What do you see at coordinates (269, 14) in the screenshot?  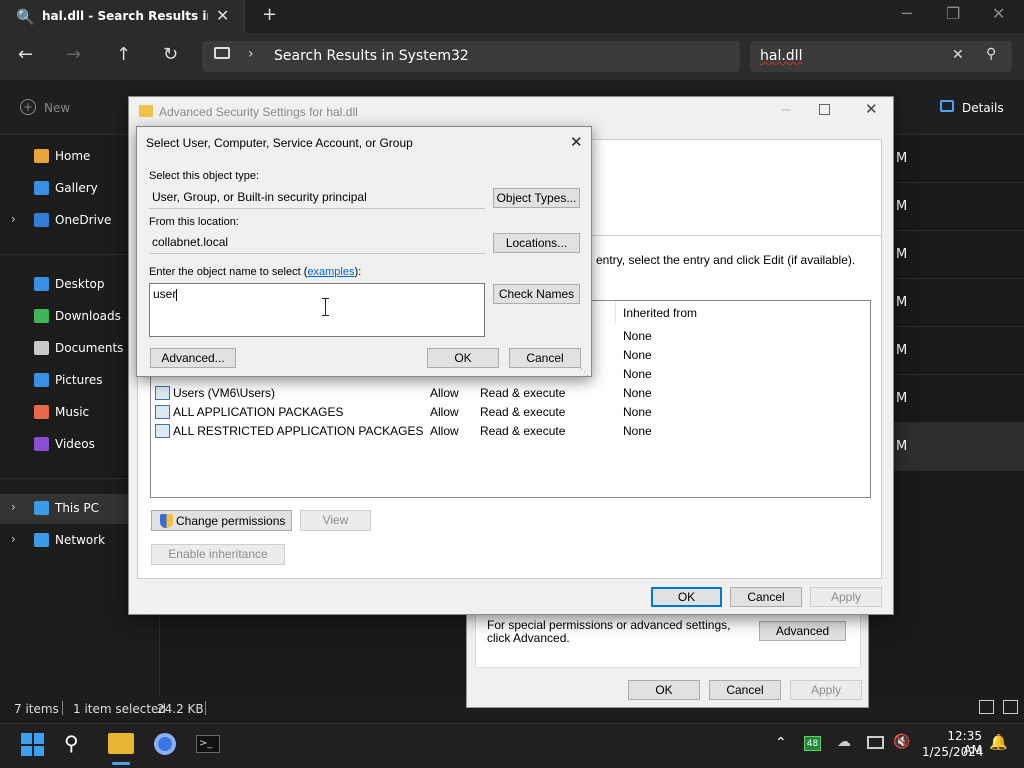 I see `new-tab-button: +` at bounding box center [269, 14].